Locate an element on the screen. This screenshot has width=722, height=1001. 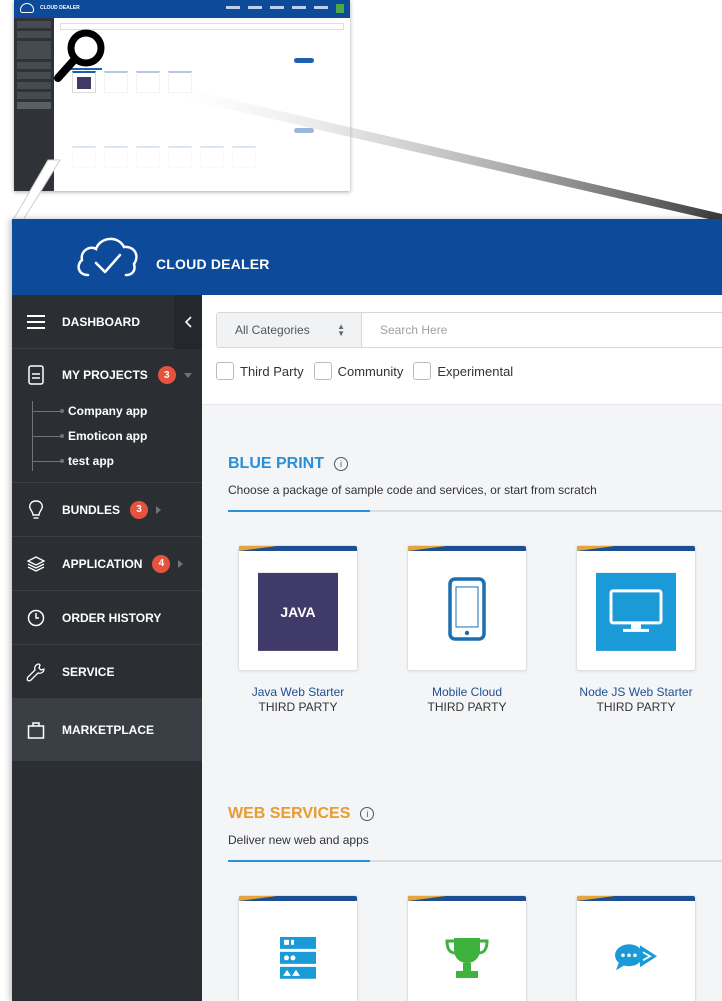
category-select: All Categories ▲ ▼ is located at coordinates (289, 330).